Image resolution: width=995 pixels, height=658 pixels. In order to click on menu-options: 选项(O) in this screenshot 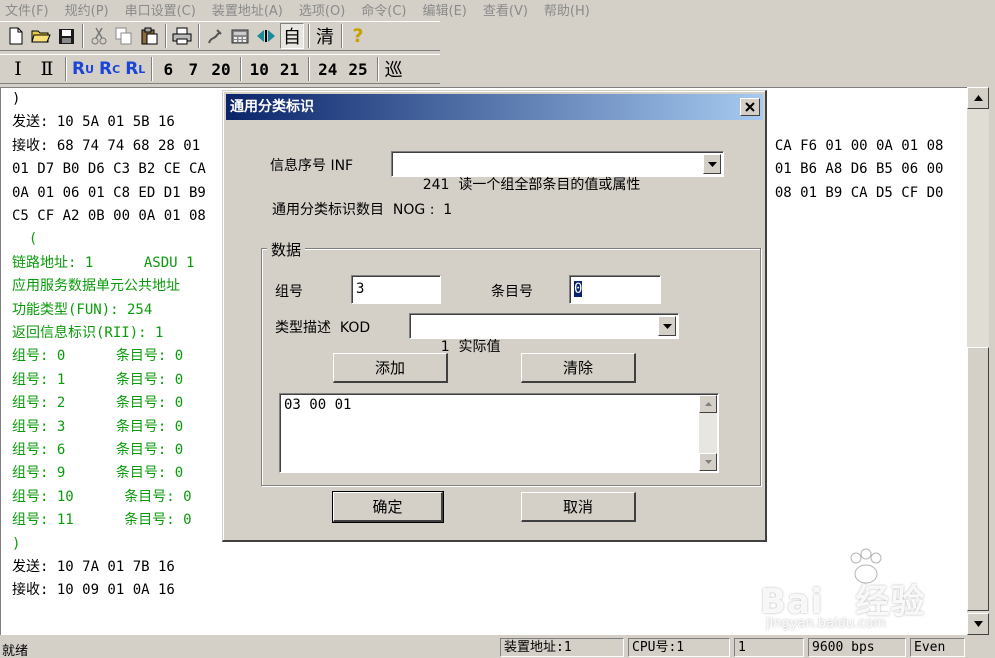, I will do `click(325, 9)`.